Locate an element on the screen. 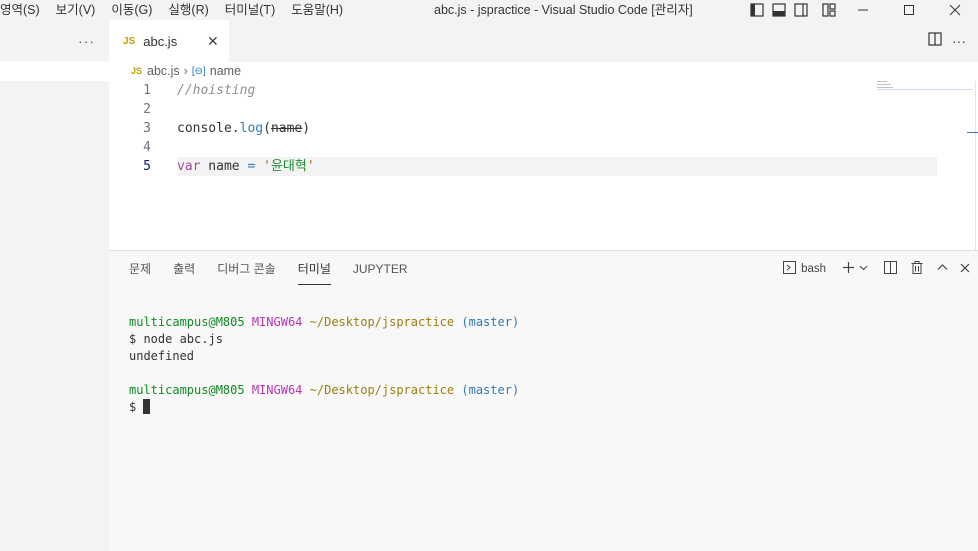 This screenshot has height=551, width=978. terminal-command: $ node abc.js is located at coordinates (176, 339).